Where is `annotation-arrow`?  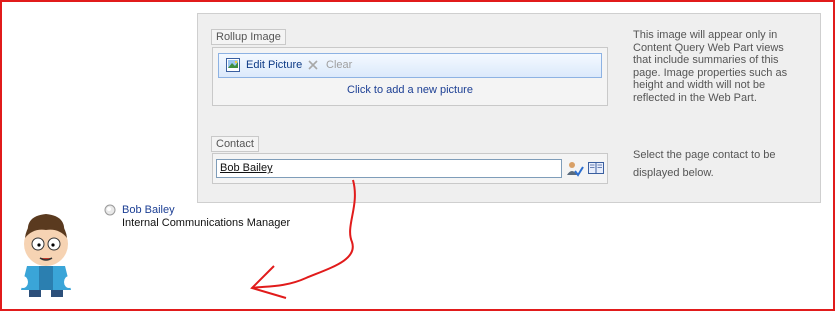
annotation-arrow is located at coordinates (303, 239).